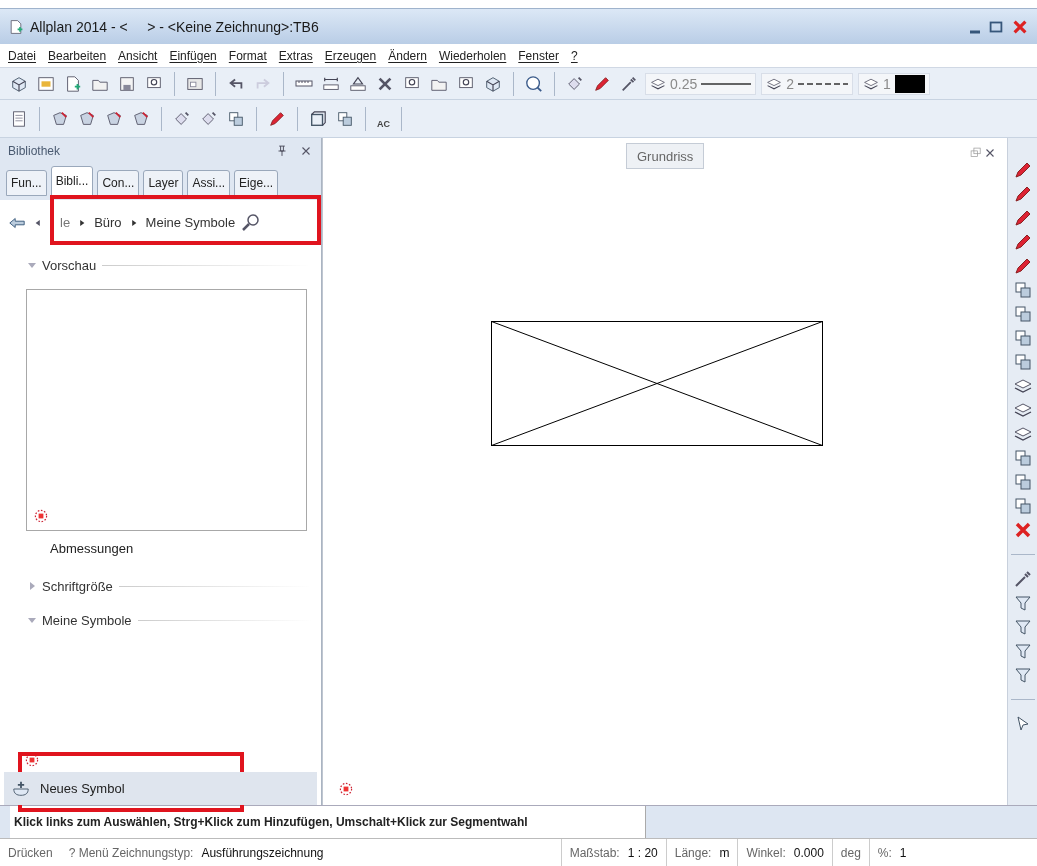  Describe the element at coordinates (262, 852) in the screenshot. I see `status-value: Ausführungszeichnung` at that location.